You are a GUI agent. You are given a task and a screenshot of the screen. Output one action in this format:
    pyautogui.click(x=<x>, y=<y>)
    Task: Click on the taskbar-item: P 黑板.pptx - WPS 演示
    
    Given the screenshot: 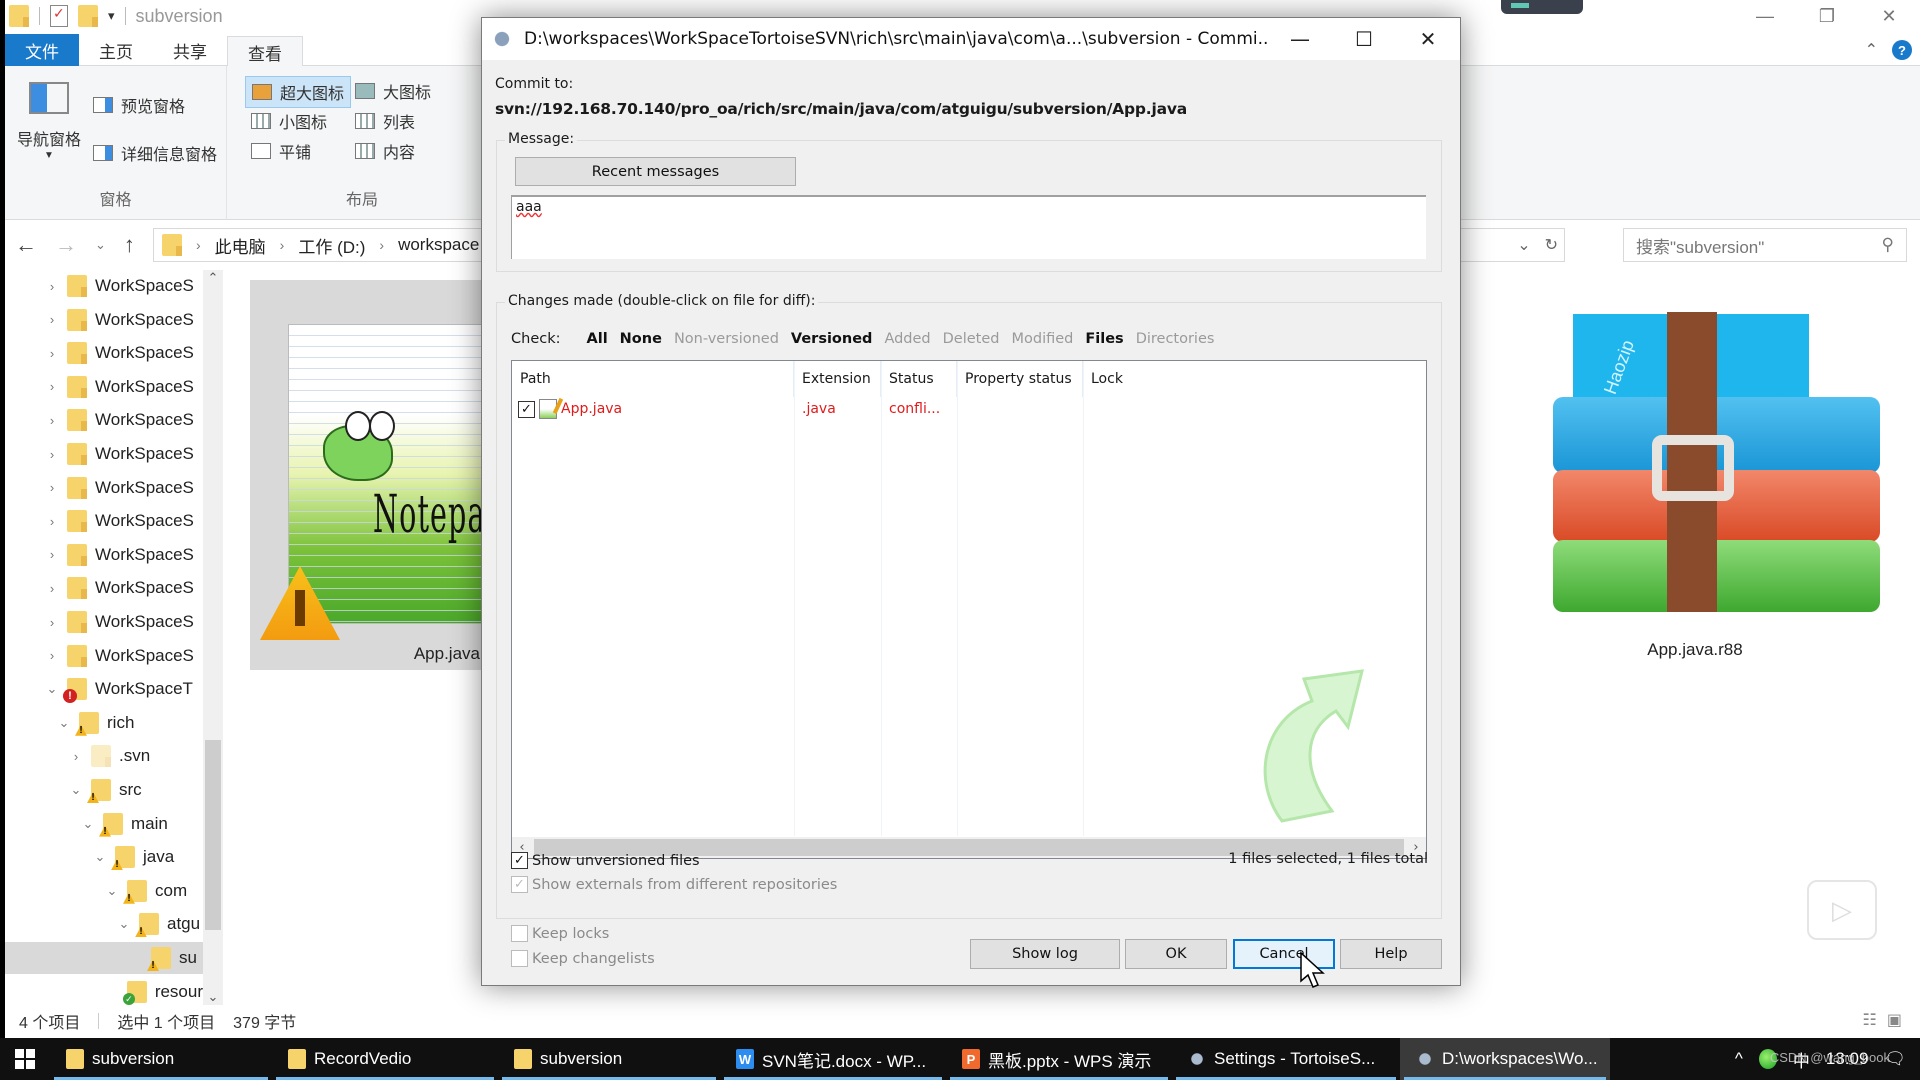 What is the action you would take?
    pyautogui.click(x=1059, y=1059)
    